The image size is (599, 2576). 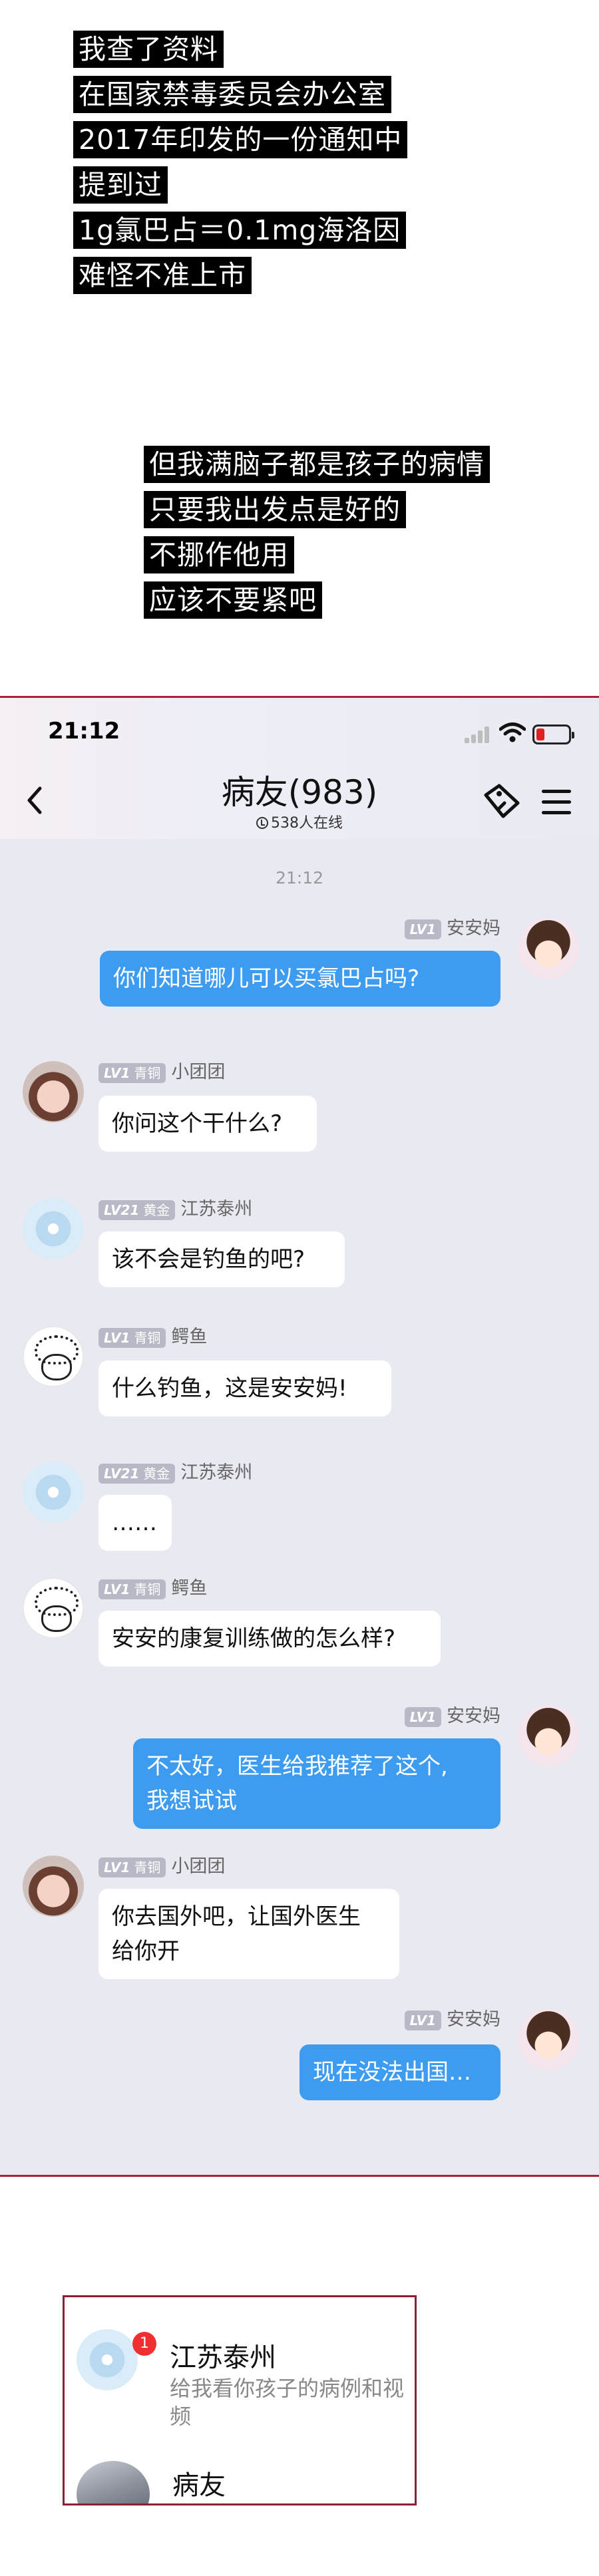 What do you see at coordinates (144, 2344) in the screenshot?
I see `unread-badge: 1` at bounding box center [144, 2344].